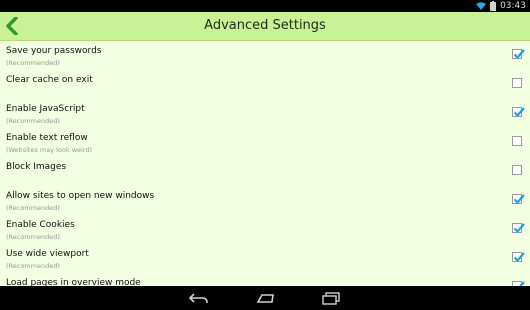 The height and width of the screenshot is (310, 530). I want to click on setting-block-images: Block Images, so click(265, 171).